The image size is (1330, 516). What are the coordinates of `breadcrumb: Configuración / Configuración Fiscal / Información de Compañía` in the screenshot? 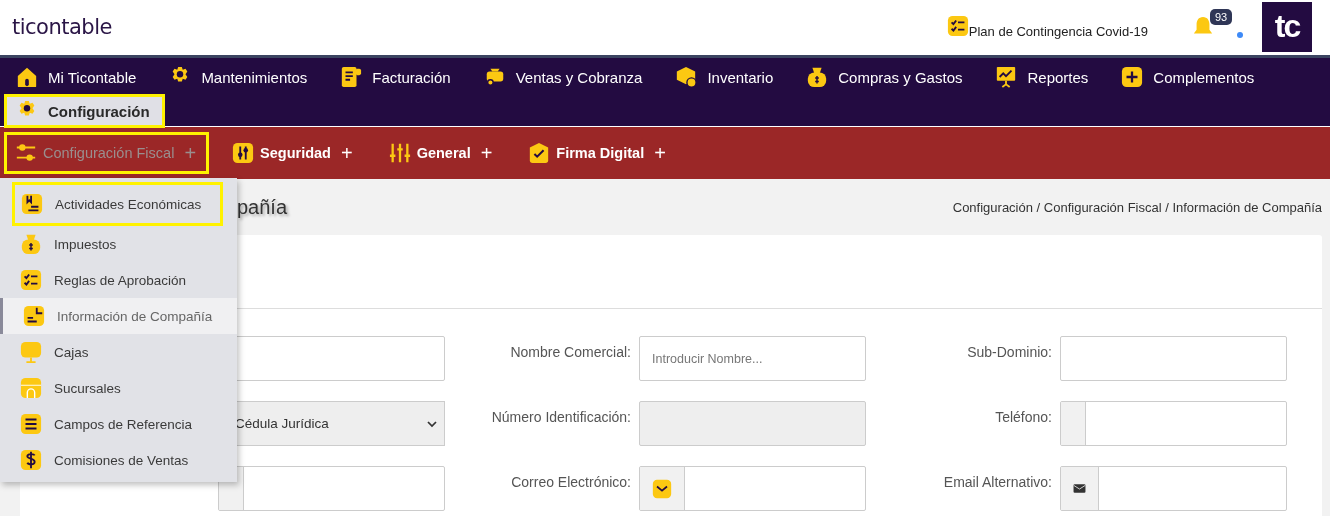 It's located at (1137, 207).